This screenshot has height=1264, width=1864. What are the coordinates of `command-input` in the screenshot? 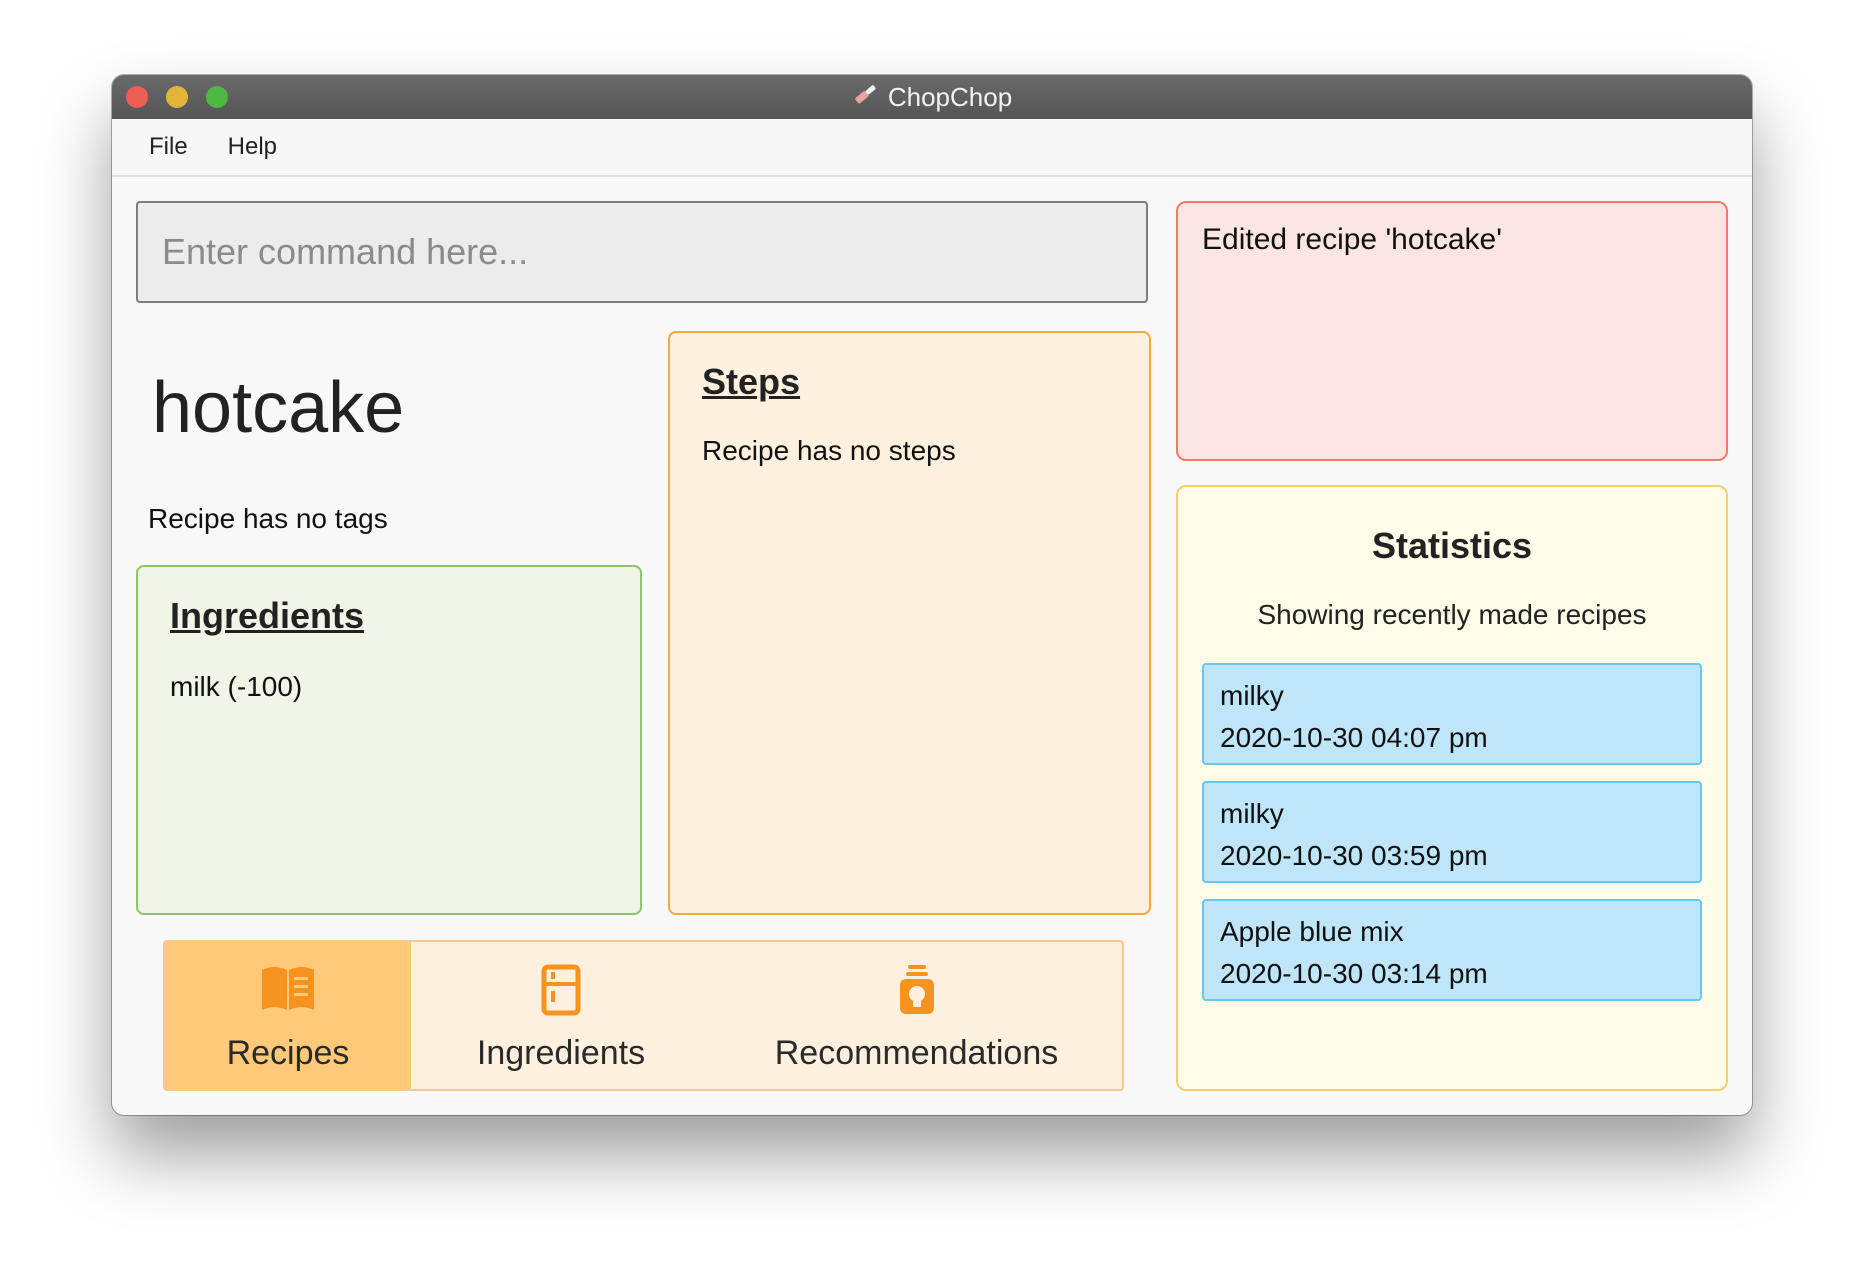 It's located at (642, 252).